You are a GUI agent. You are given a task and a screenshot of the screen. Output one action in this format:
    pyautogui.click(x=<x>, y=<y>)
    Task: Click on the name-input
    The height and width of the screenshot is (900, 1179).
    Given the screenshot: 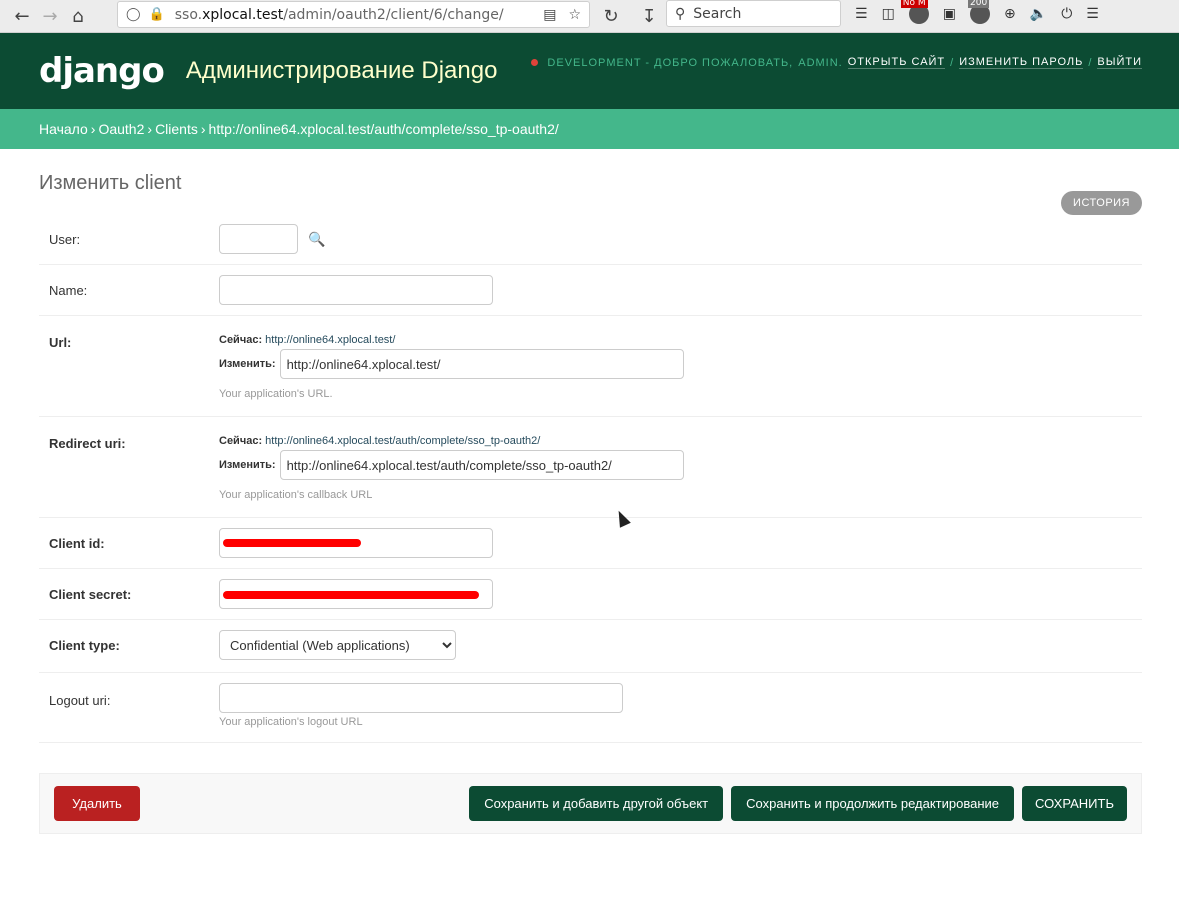 What is the action you would take?
    pyautogui.click(x=356, y=290)
    